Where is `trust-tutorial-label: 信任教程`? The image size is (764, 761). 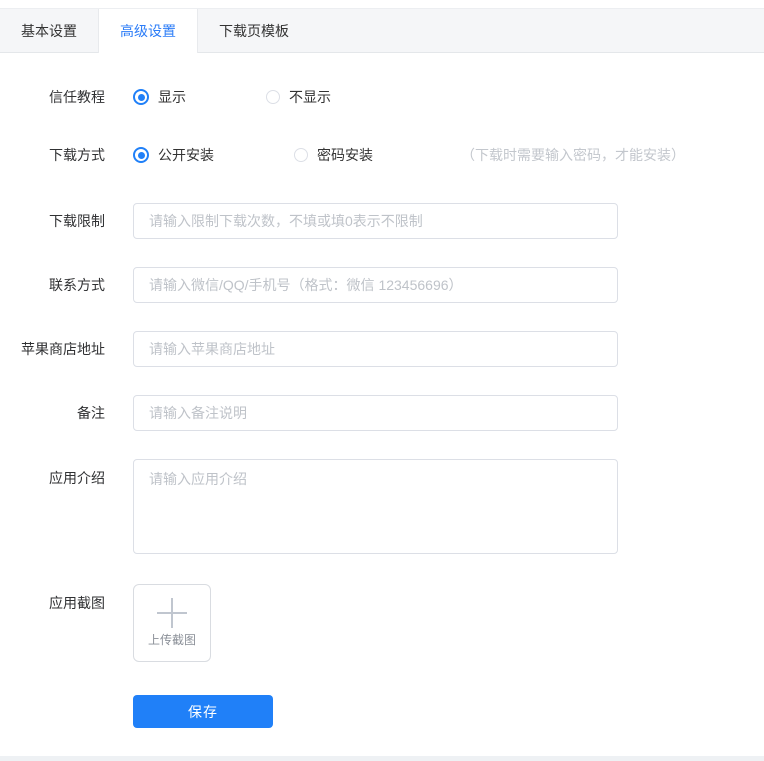
trust-tutorial-label: 信任教程 is located at coordinates (77, 97).